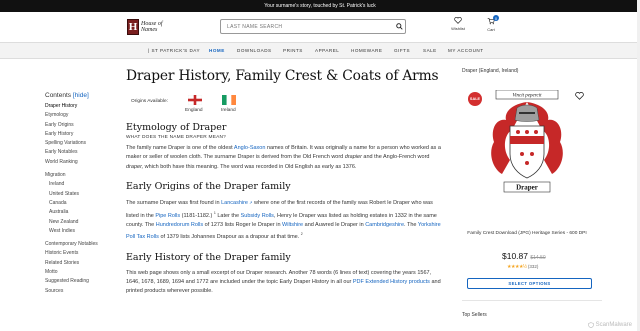 The image size is (640, 331). What do you see at coordinates (174, 50) in the screenshot?
I see `nav-st-patricks-day: | ST PATRICK'S DAY` at bounding box center [174, 50].